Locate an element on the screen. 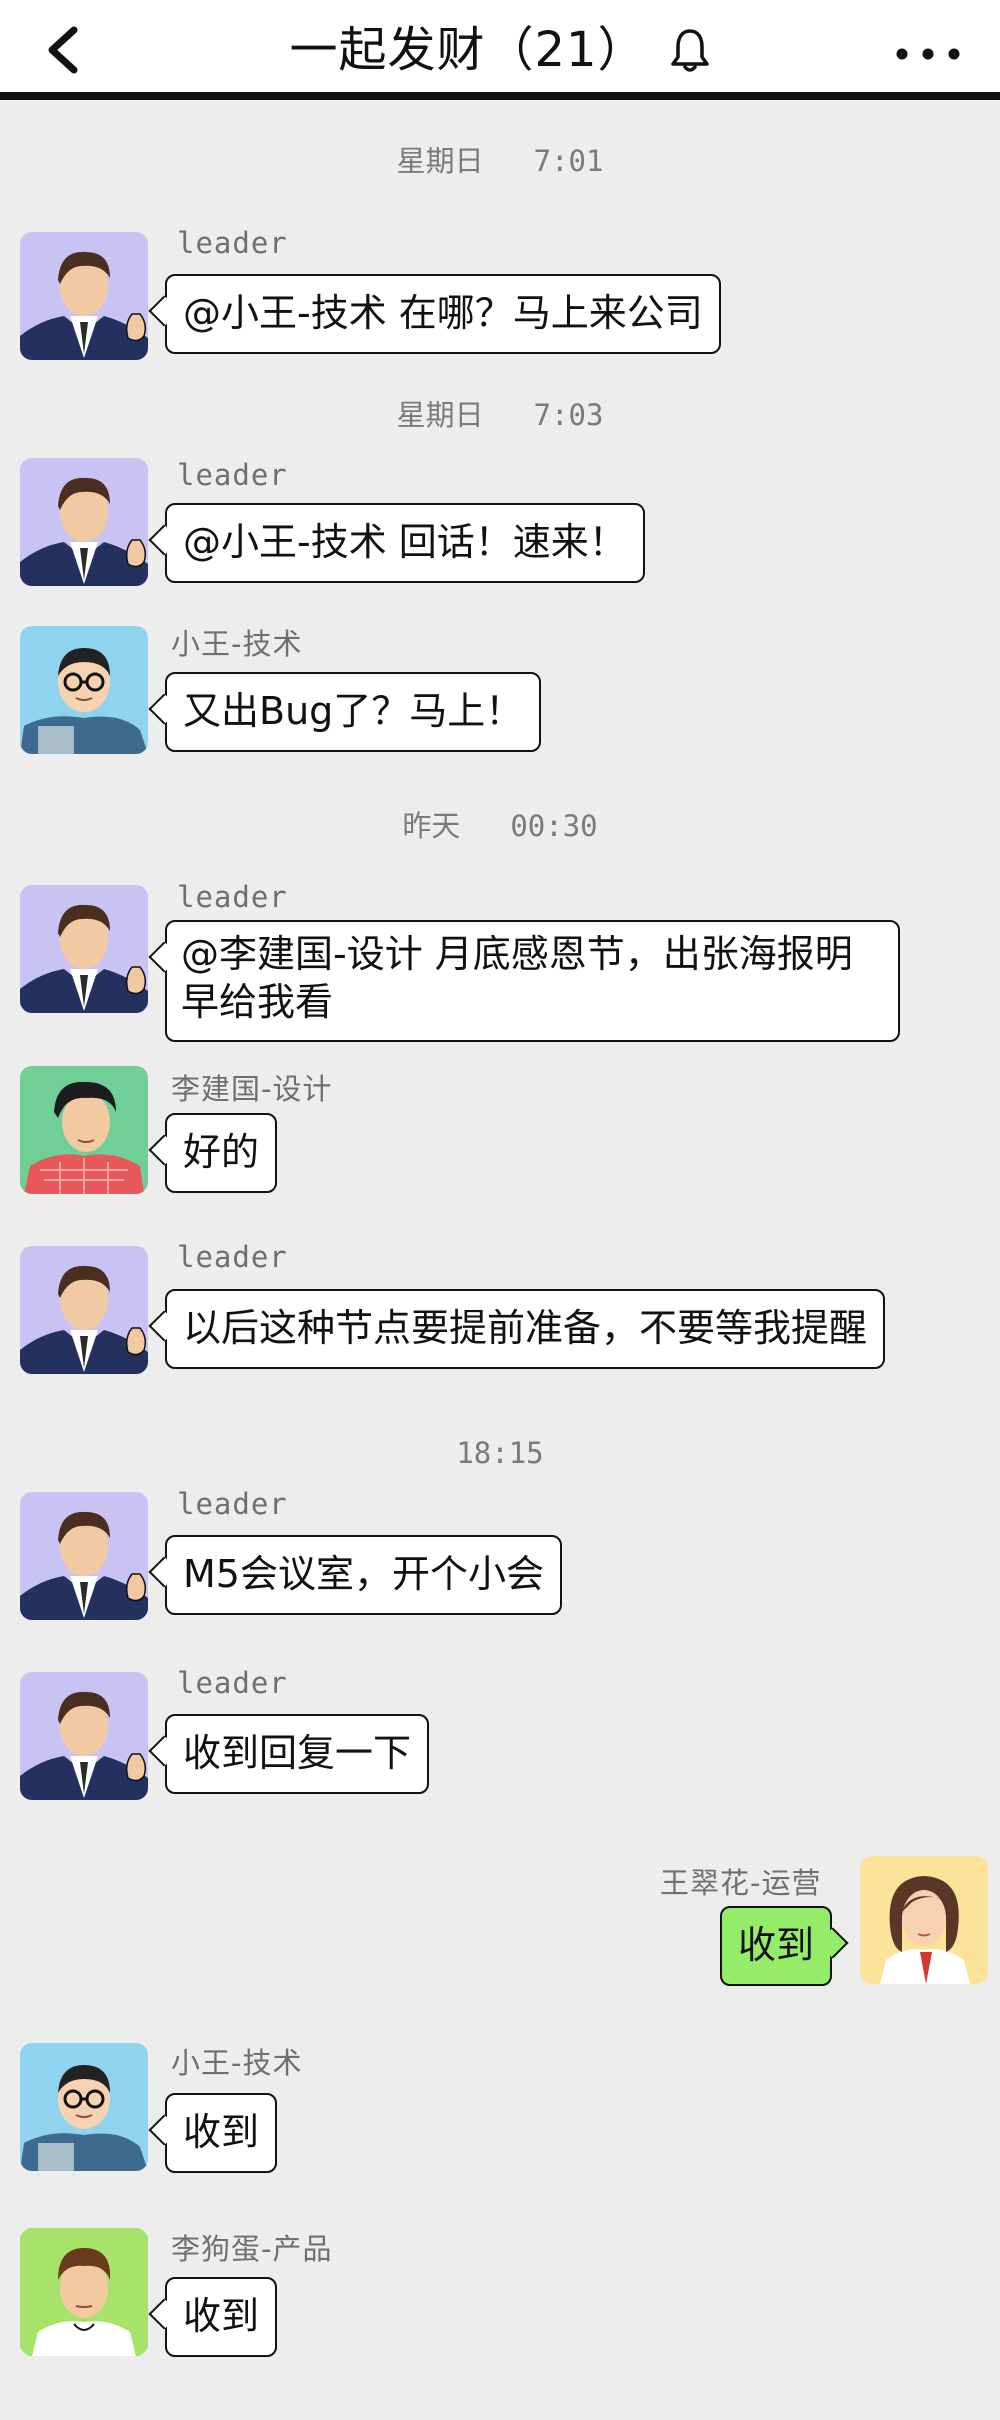 This screenshot has width=1000, height=2420. message-bubble: 好的 is located at coordinates (221, 1153).